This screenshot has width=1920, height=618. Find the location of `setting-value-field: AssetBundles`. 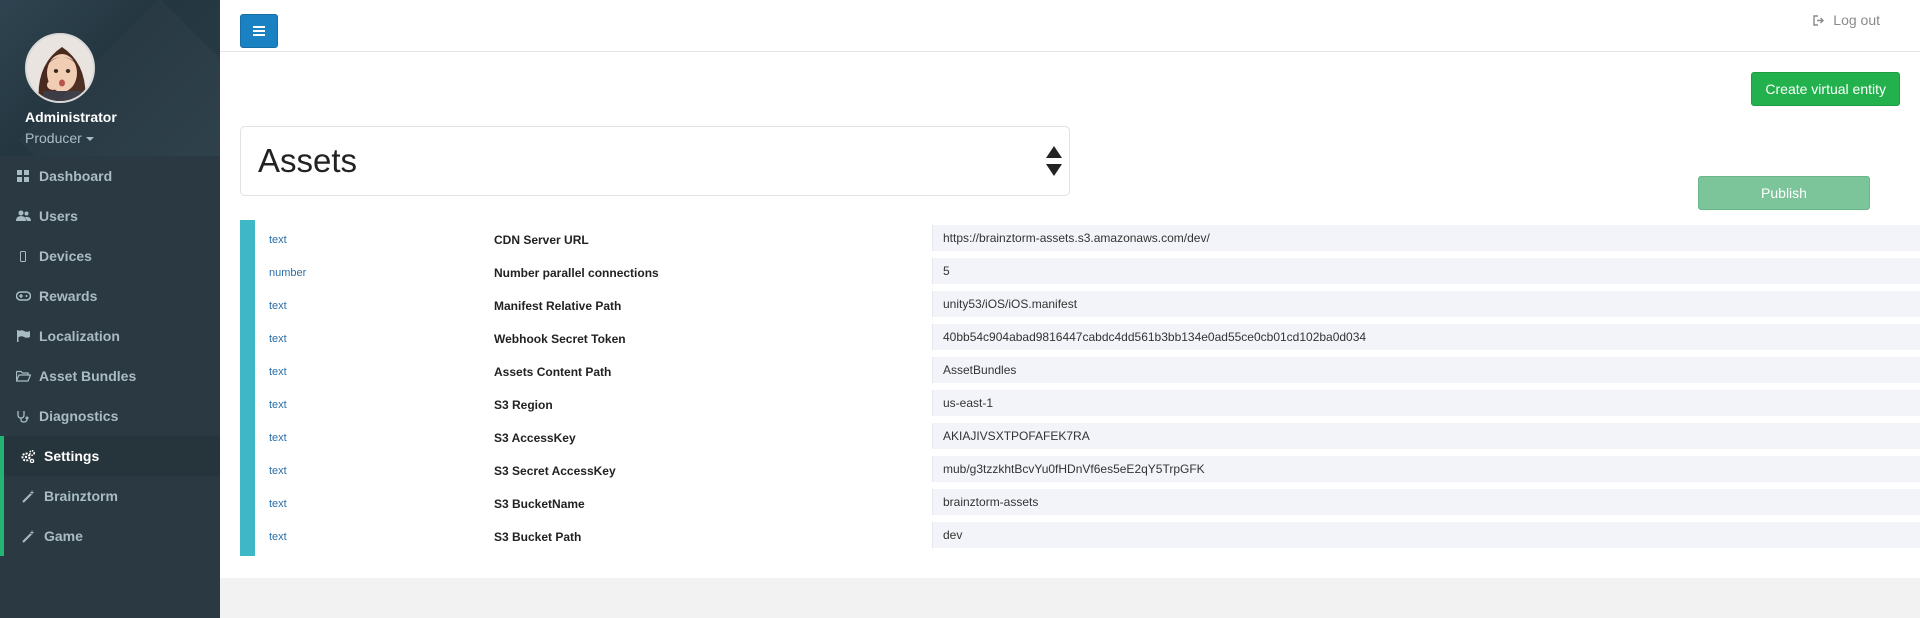

setting-value-field: AssetBundles is located at coordinates (1426, 370).